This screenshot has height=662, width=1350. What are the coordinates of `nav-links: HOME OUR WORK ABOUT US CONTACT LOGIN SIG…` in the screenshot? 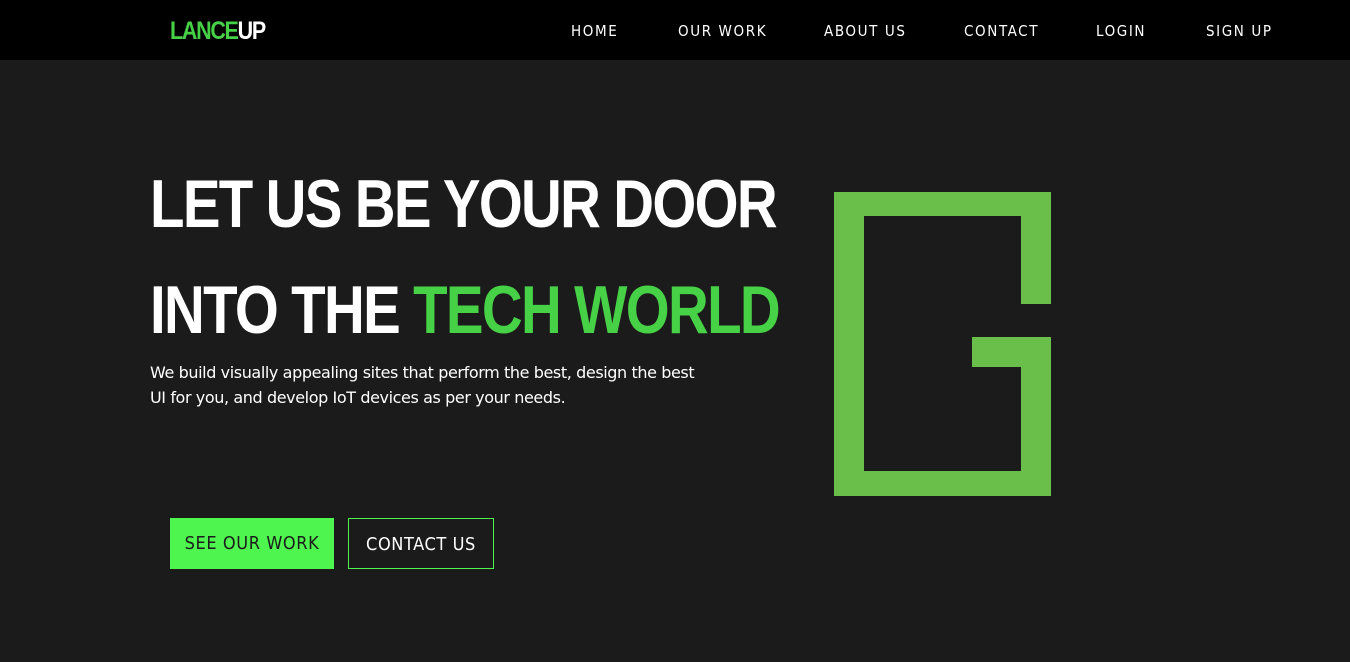 It's located at (675, 31).